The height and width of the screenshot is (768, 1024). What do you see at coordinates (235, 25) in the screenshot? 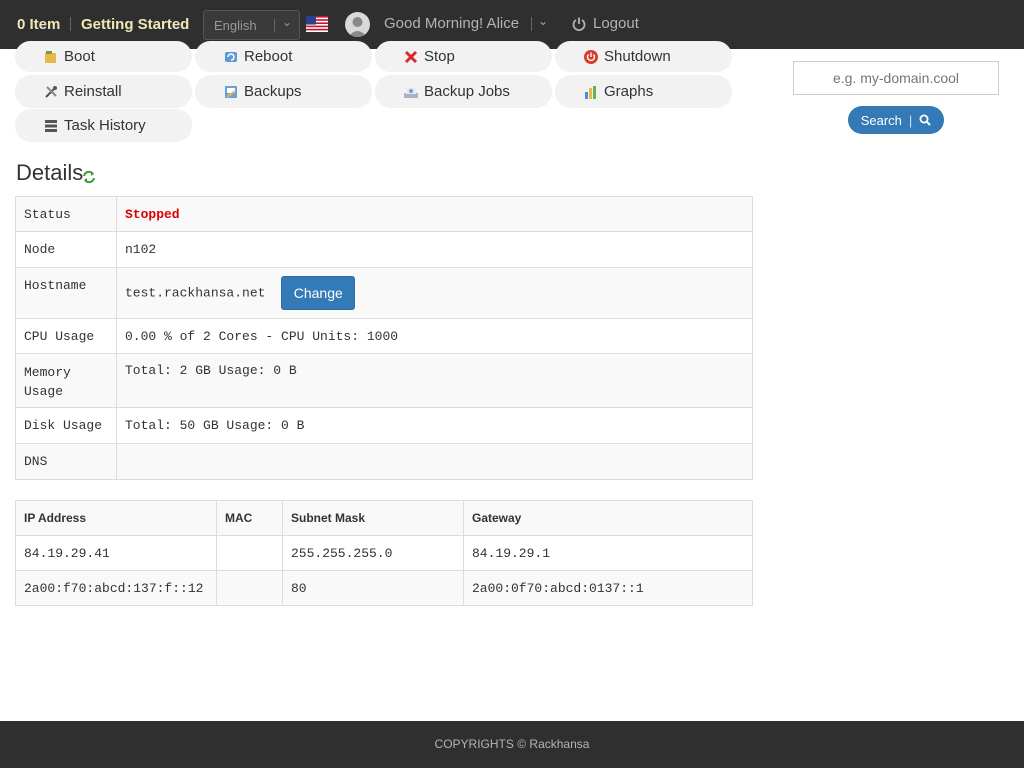
I see `language-select-value: English` at bounding box center [235, 25].